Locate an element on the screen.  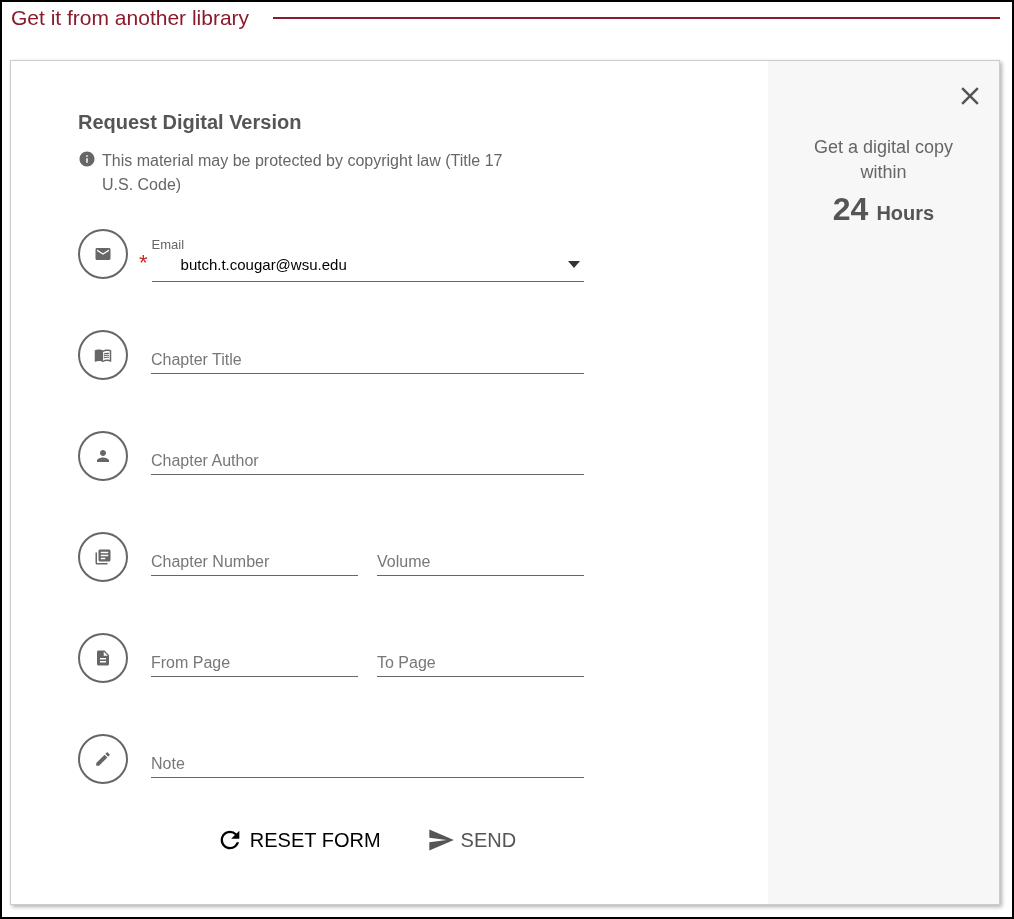
email-select: Email butch.t.cougar@wsu.edu is located at coordinates (367, 259).